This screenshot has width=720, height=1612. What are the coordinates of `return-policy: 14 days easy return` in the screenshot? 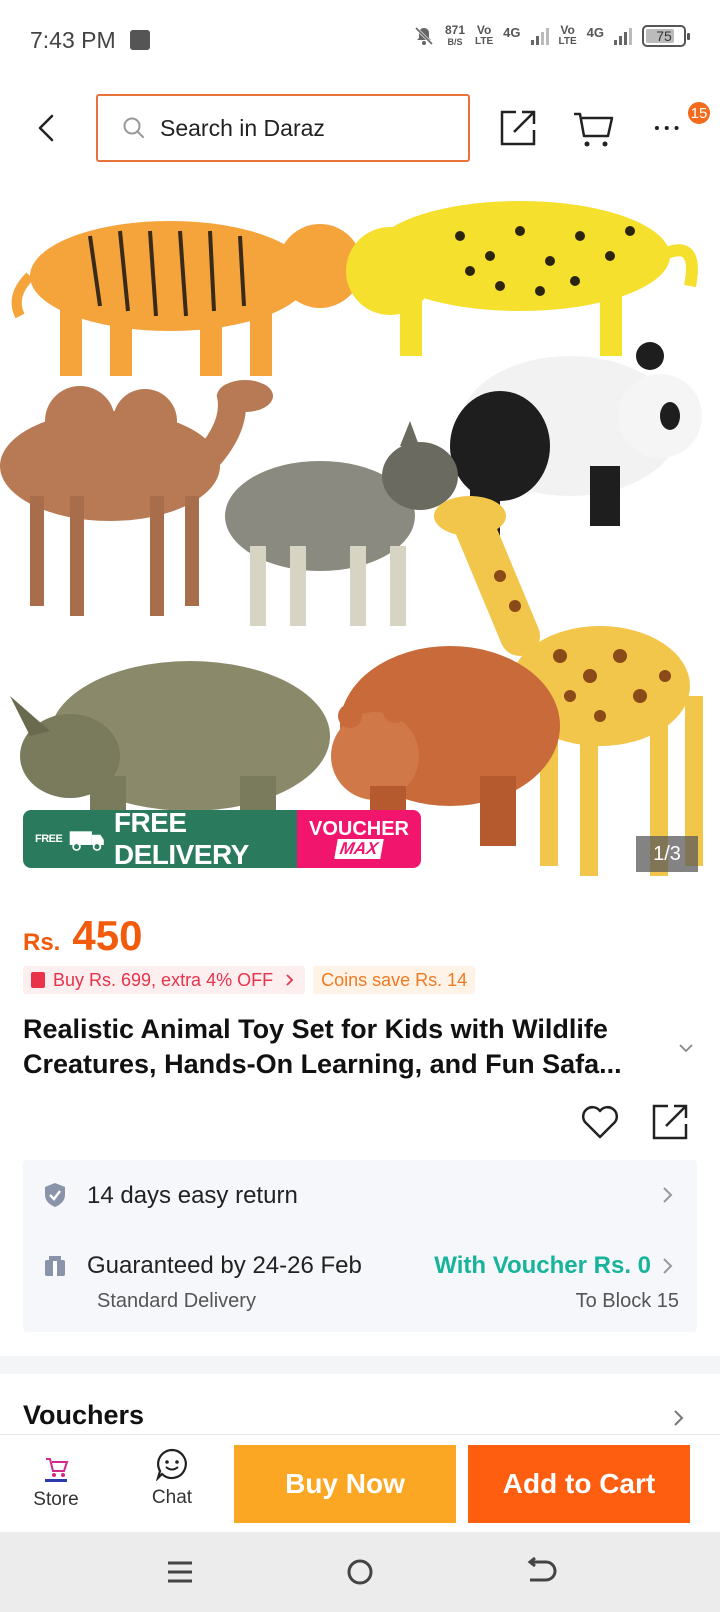 It's located at (192, 1195).